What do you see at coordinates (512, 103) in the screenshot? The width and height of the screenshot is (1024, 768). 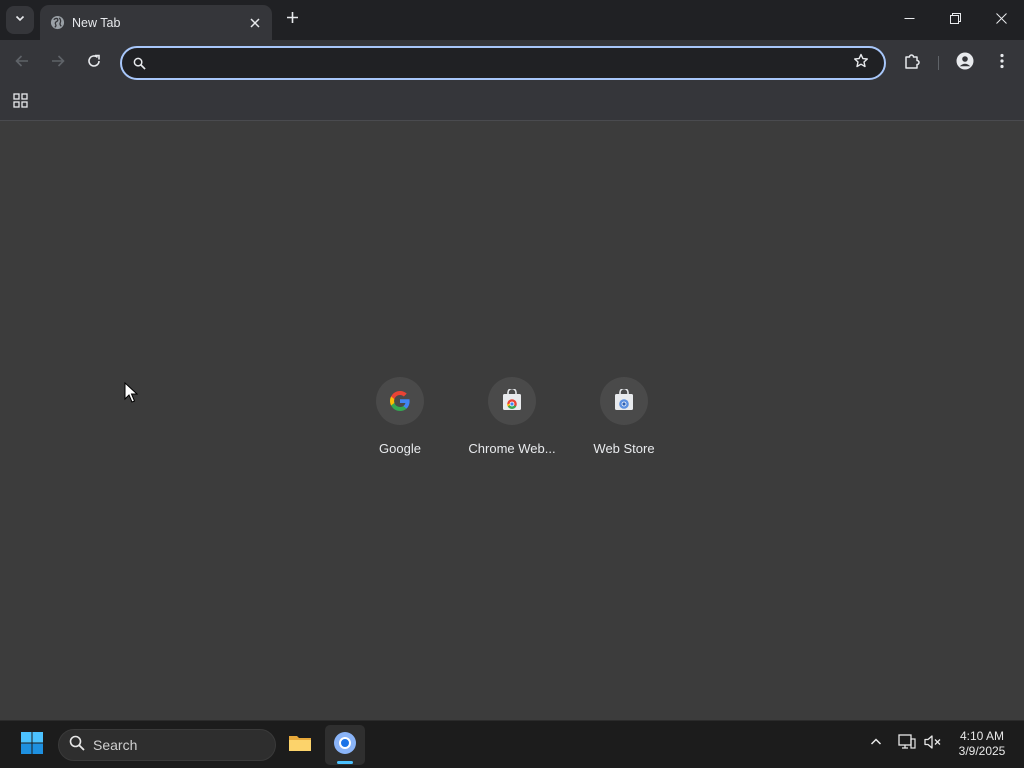 I see `bookmarks-bar` at bounding box center [512, 103].